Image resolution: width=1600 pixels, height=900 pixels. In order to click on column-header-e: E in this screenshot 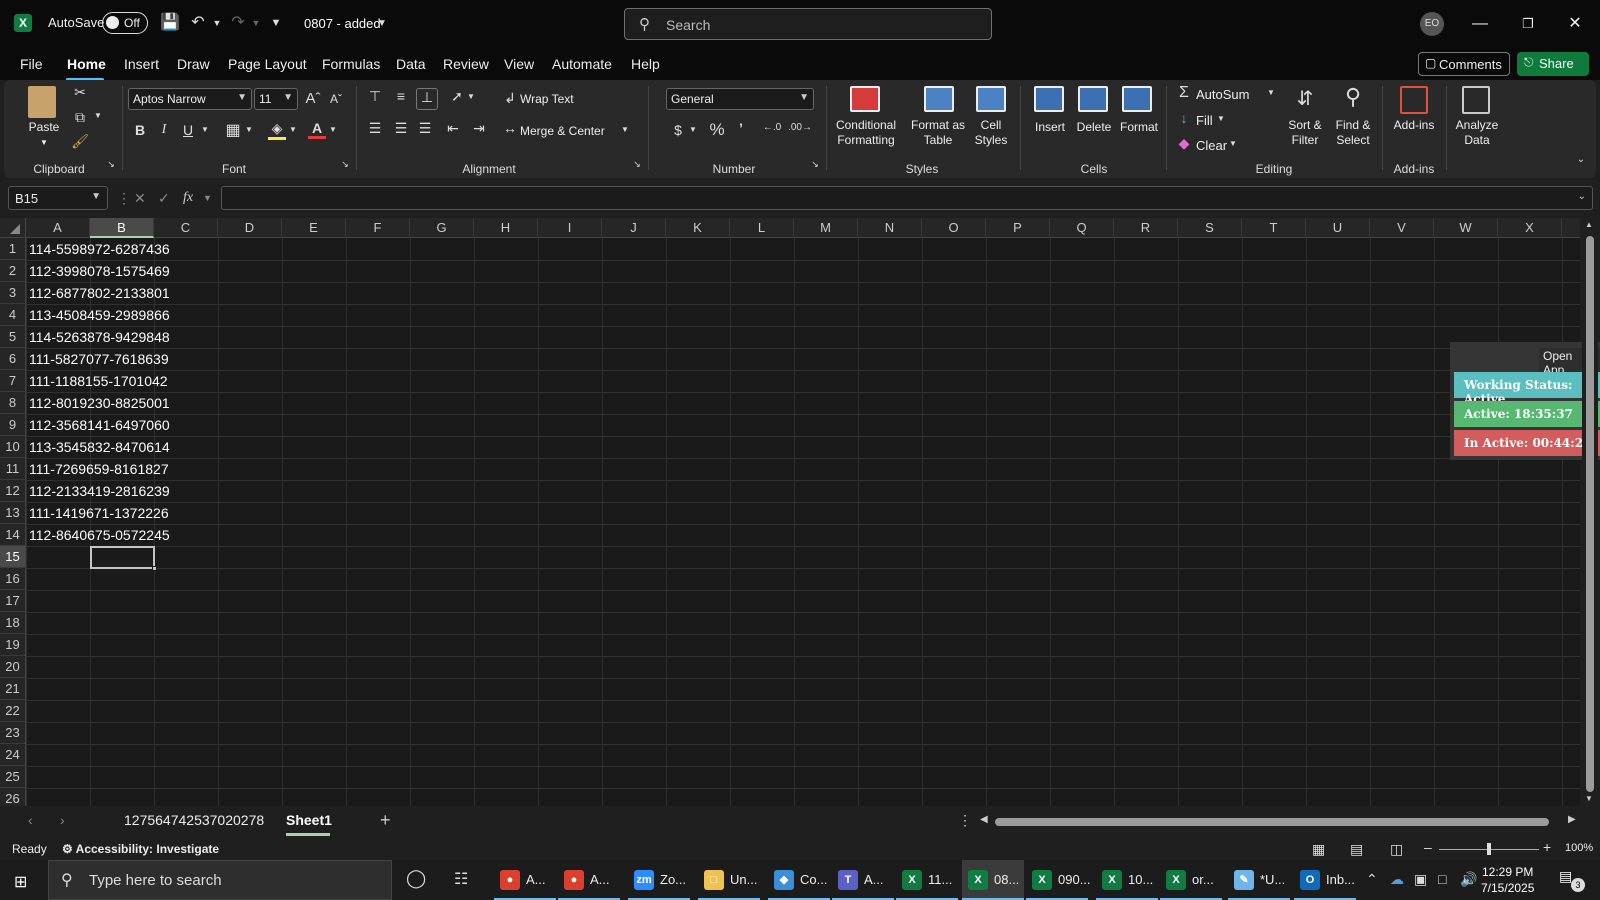, I will do `click(314, 228)`.